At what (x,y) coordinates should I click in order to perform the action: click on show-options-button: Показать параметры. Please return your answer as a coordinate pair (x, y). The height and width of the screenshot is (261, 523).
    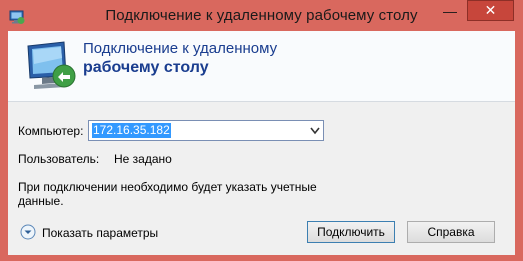
    Looking at the image, I should click on (95, 233).